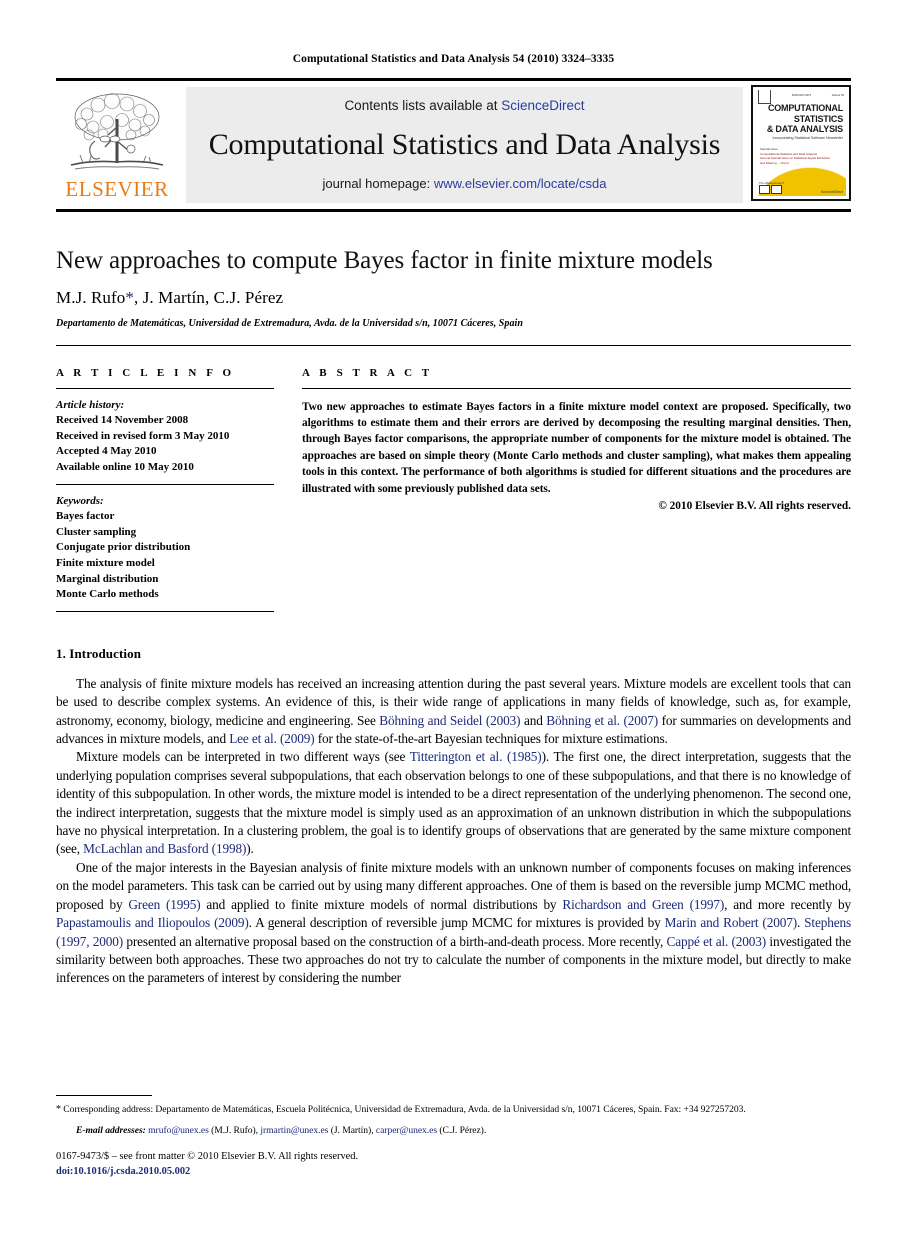 This screenshot has height=1238, width=907. What do you see at coordinates (542, 105) in the screenshot?
I see `sciencedirect-link: ScienceDirect` at bounding box center [542, 105].